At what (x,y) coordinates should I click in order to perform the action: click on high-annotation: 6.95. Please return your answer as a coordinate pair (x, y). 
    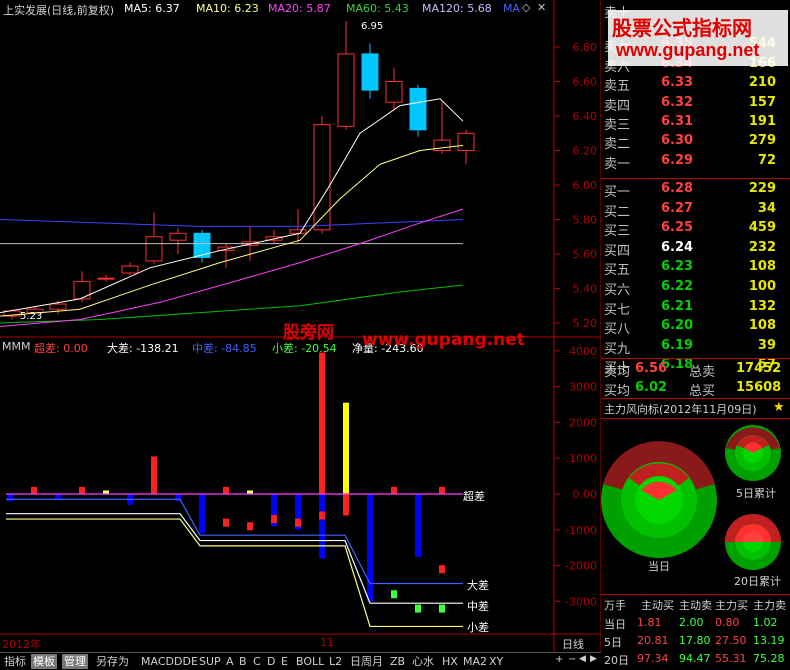
    Looking at the image, I should click on (372, 26).